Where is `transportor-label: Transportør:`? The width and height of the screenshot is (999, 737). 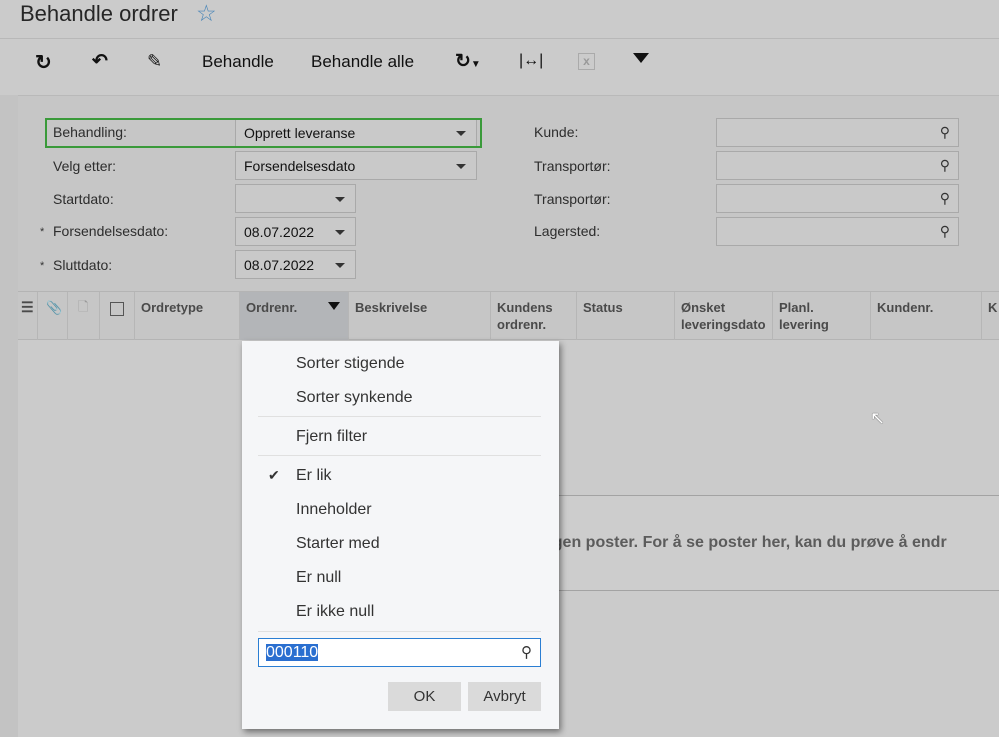
transportor-label: Transportør: is located at coordinates (572, 166).